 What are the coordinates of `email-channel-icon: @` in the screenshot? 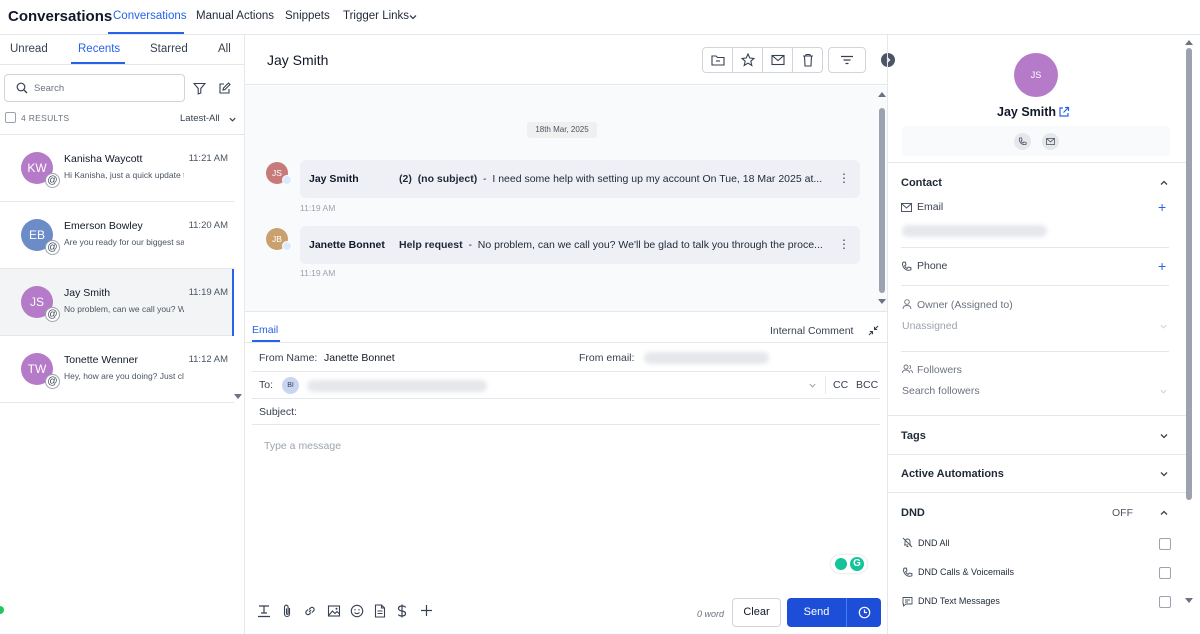 It's located at (52, 314).